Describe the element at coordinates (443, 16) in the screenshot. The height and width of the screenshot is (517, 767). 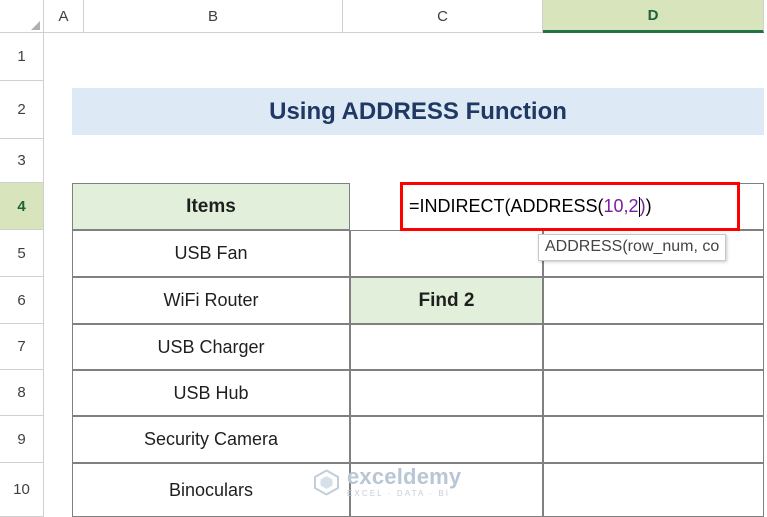
I see `column-header-c: C` at that location.